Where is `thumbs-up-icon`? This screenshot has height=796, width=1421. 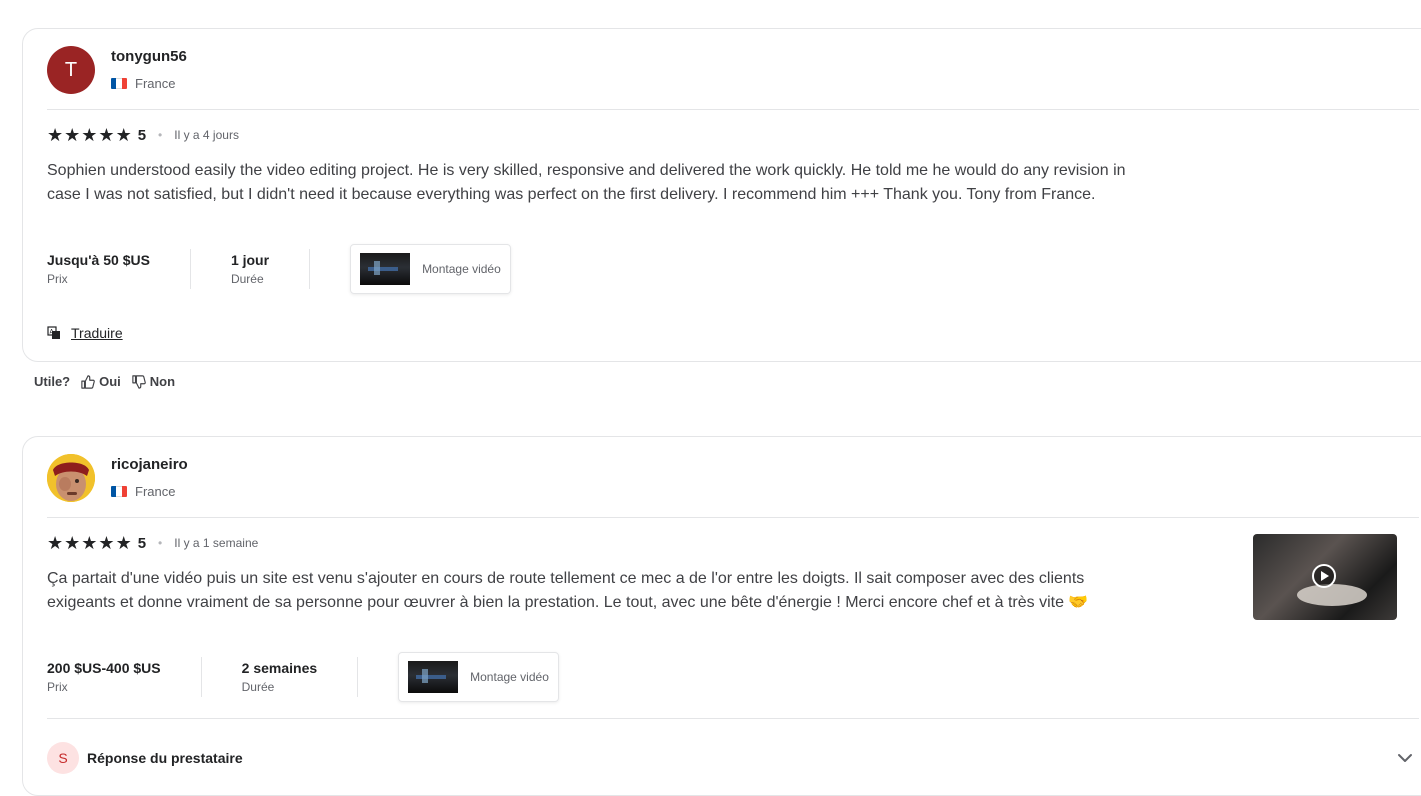
thumbs-up-icon is located at coordinates (88, 381).